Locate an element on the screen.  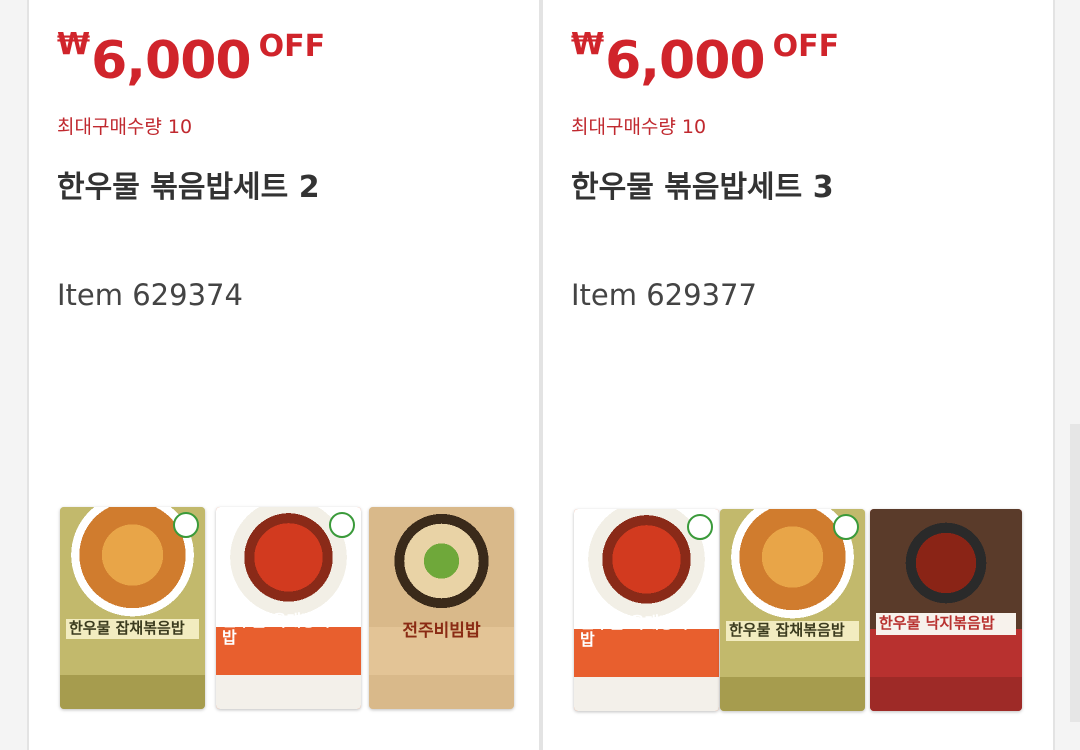
jeonju-bibimbap-package: 전주비빔밥 is located at coordinates (441, 608).